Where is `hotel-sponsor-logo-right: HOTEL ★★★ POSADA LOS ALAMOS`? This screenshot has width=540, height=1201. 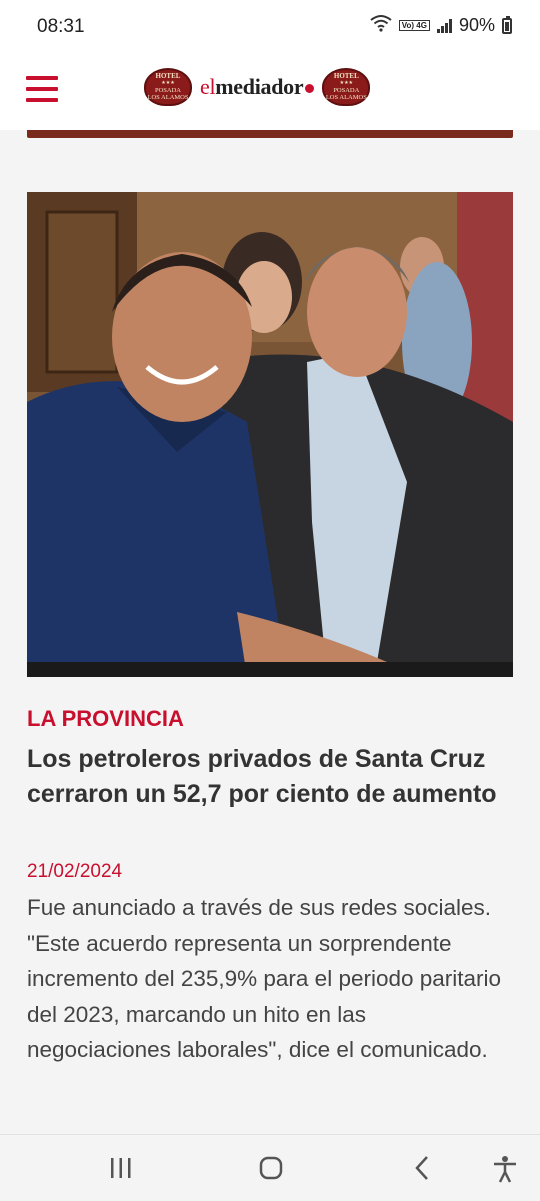
hotel-sponsor-logo-right: HOTEL ★★★ POSADA LOS ALAMOS is located at coordinates (346, 87).